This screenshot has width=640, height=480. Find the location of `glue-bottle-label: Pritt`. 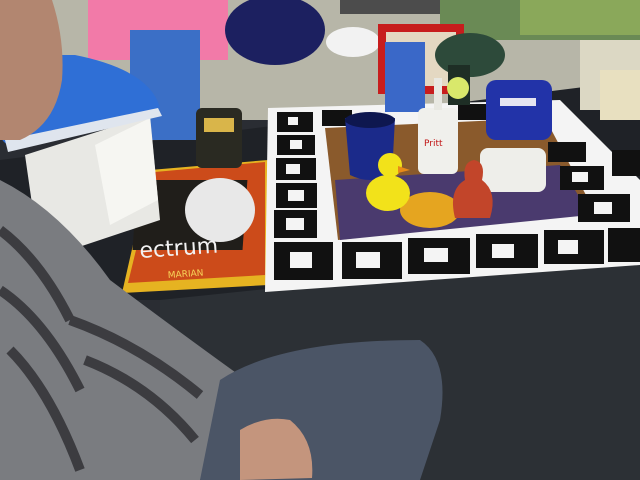

glue-bottle-label: Pritt is located at coordinates (433, 144).